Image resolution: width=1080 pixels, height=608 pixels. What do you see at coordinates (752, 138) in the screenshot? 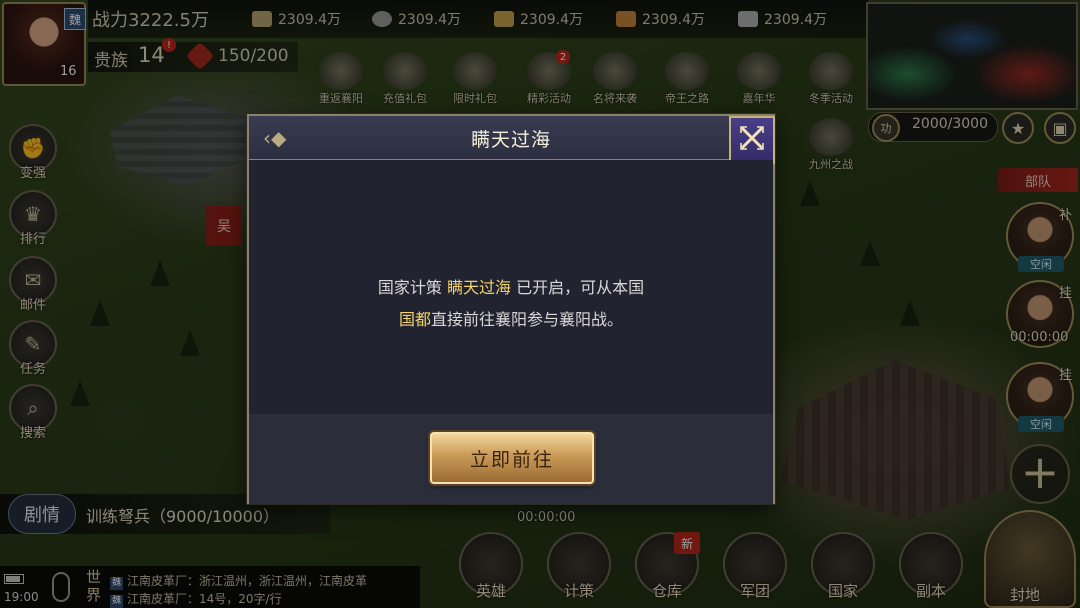
I see `close-icon` at bounding box center [752, 138].